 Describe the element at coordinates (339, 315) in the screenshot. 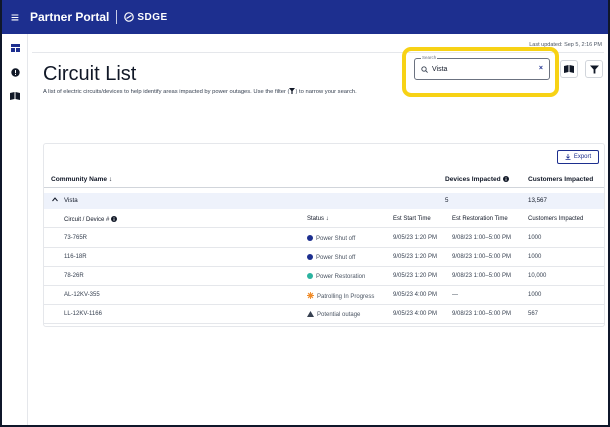

I see `status-text: Potential outage` at that location.